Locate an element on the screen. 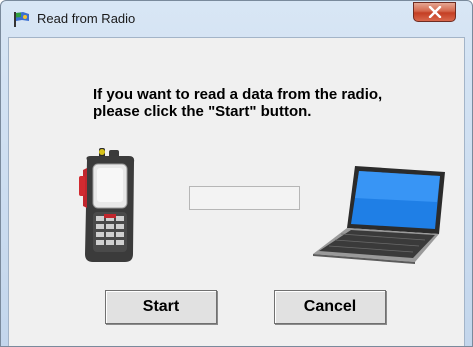 This screenshot has height=347, width=473. radio-flag-icon is located at coordinates (22, 19).